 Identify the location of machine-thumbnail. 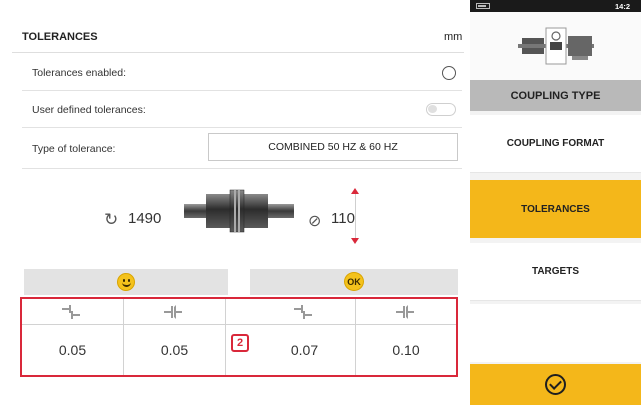
(555, 46).